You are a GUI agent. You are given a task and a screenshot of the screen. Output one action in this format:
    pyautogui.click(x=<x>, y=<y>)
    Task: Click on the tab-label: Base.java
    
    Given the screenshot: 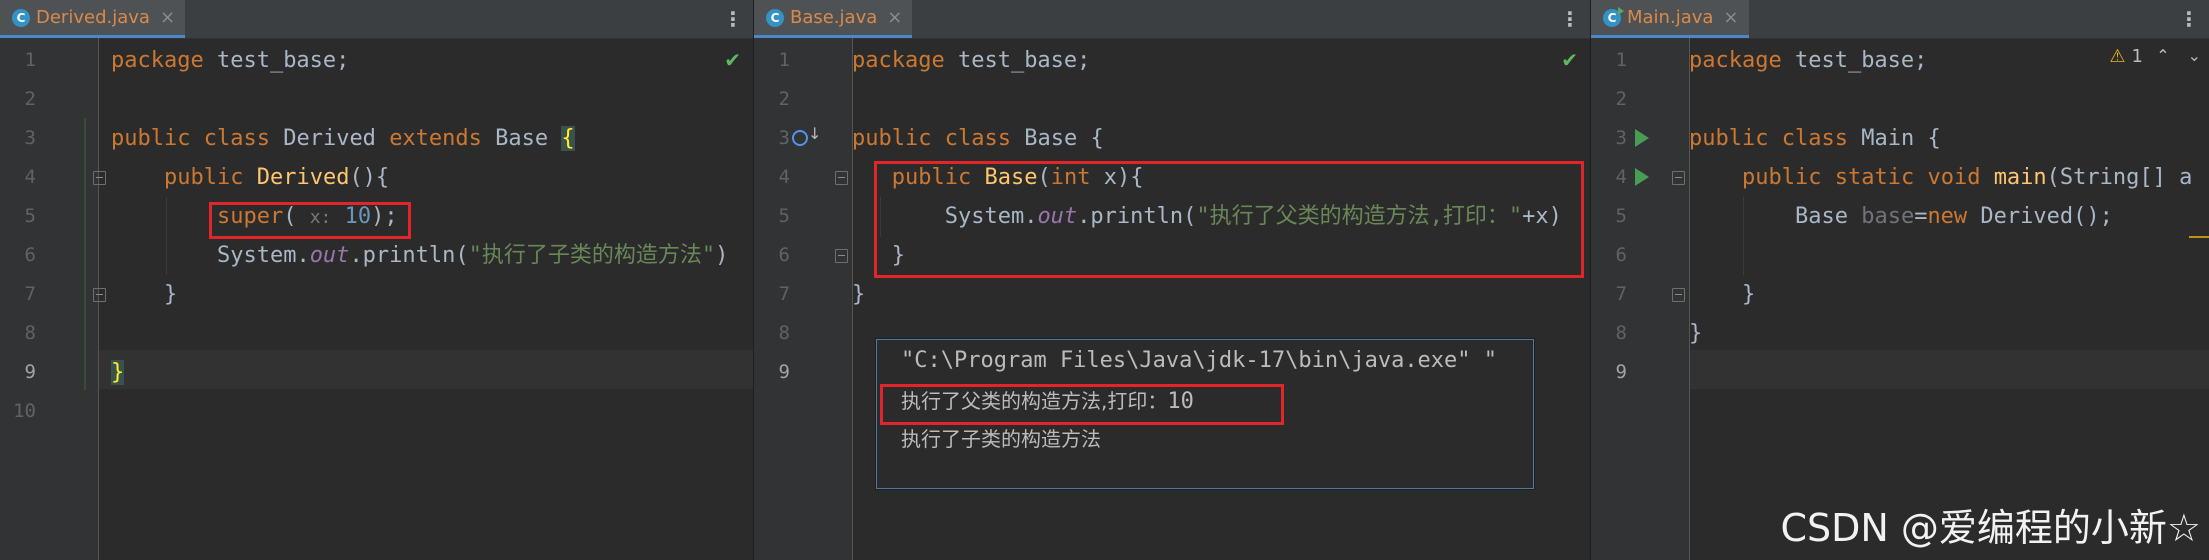 What is the action you would take?
    pyautogui.click(x=834, y=17)
    